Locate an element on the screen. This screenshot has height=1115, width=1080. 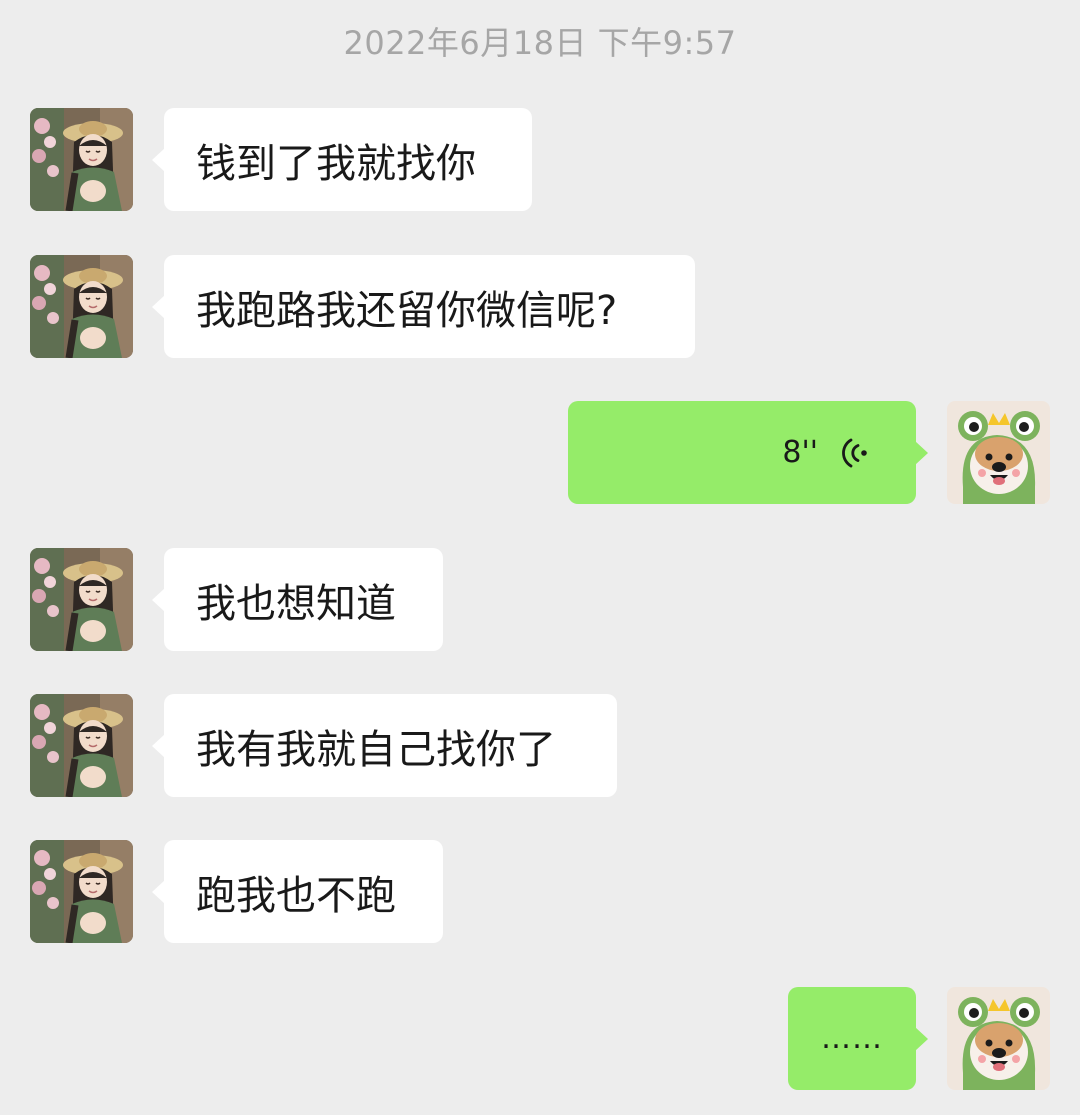
message-text: 我有我就自己找你了 is located at coordinates (376, 749).